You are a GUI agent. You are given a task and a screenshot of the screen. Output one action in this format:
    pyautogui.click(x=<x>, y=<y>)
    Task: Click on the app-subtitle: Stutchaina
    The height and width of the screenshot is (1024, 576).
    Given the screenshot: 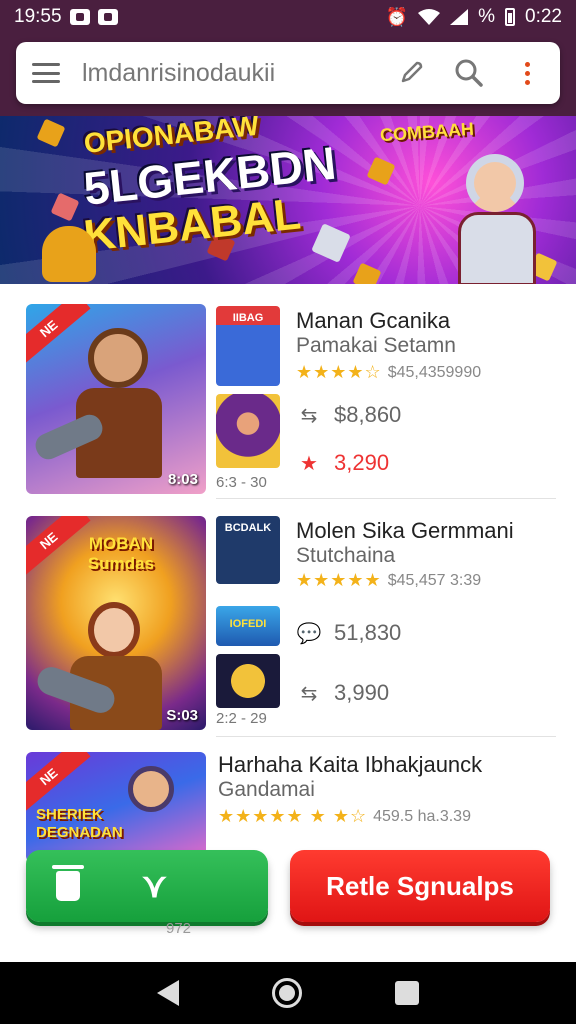 What is the action you would take?
    pyautogui.click(x=346, y=555)
    